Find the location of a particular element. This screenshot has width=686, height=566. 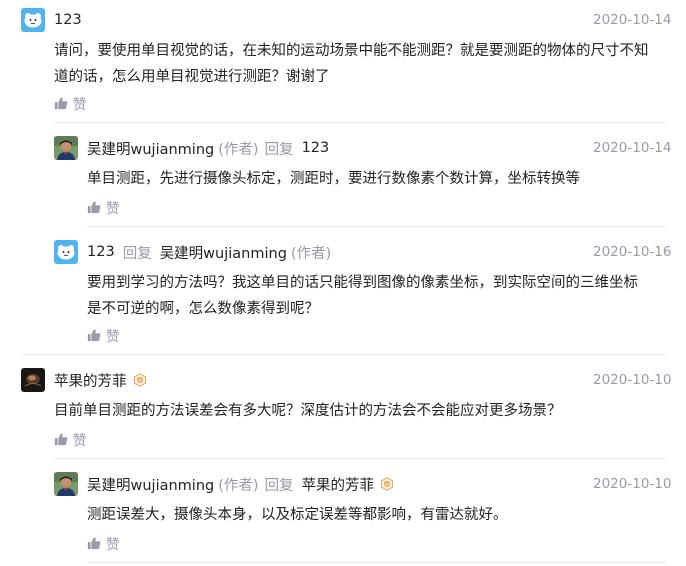

reply-text-line: 单目测距，先进行摄像头标定，测距时，要进行数像素个数计算，坐标转换等 is located at coordinates (333, 179).